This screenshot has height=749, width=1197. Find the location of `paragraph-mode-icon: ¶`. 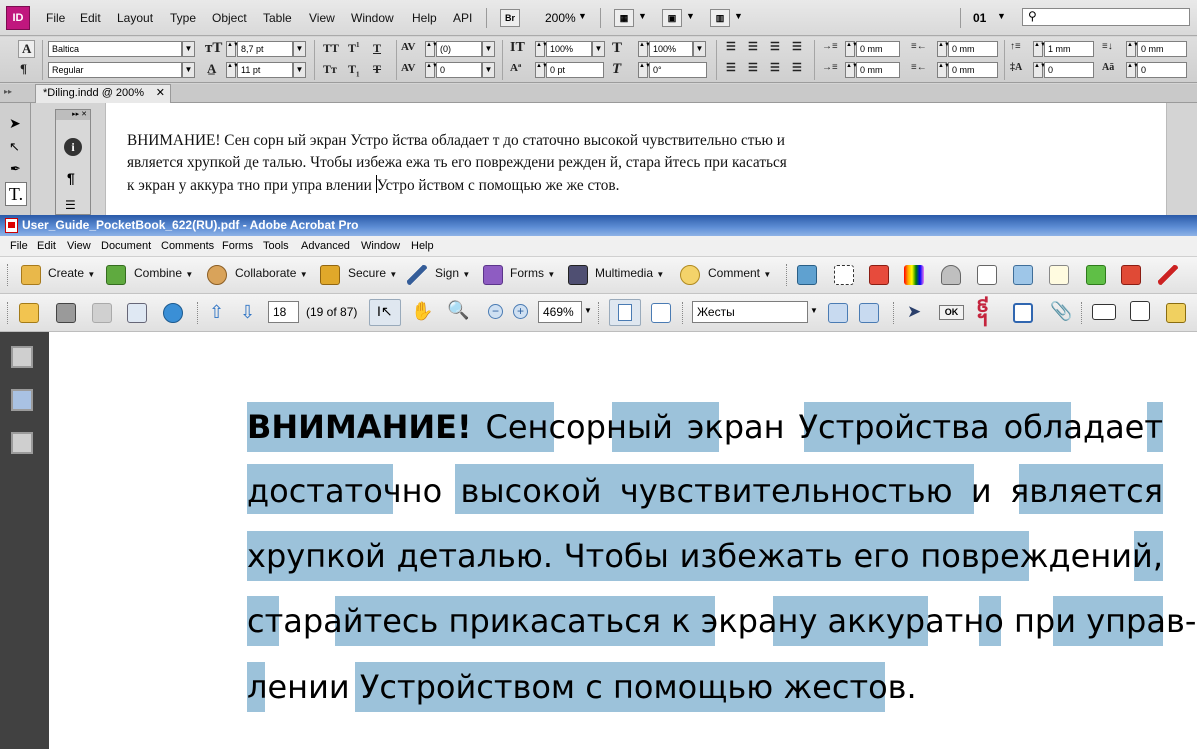

paragraph-mode-icon: ¶ is located at coordinates (23, 69).